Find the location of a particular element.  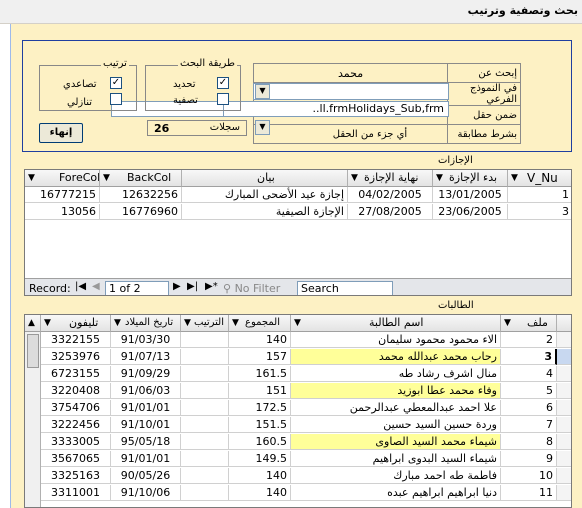

student-cell-name: علا احمد عبدالمعطي عبدالرحمن is located at coordinates (396, 408).